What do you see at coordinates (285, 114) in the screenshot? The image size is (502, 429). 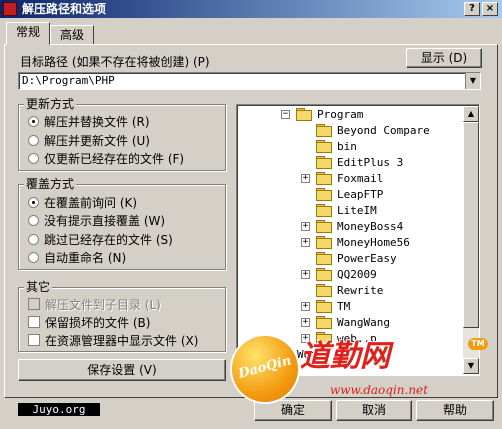 I see `collapse-icon: −` at bounding box center [285, 114].